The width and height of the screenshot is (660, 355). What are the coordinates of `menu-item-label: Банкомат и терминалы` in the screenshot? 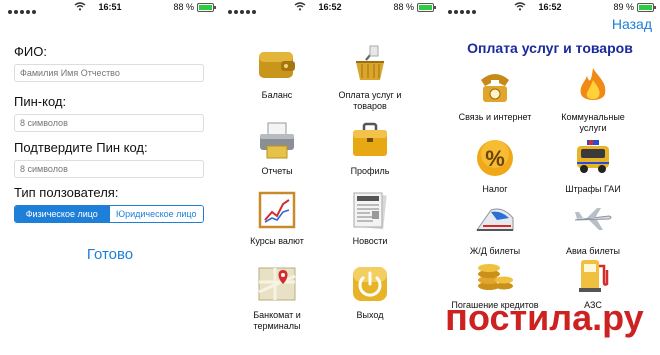 It's located at (277, 320).